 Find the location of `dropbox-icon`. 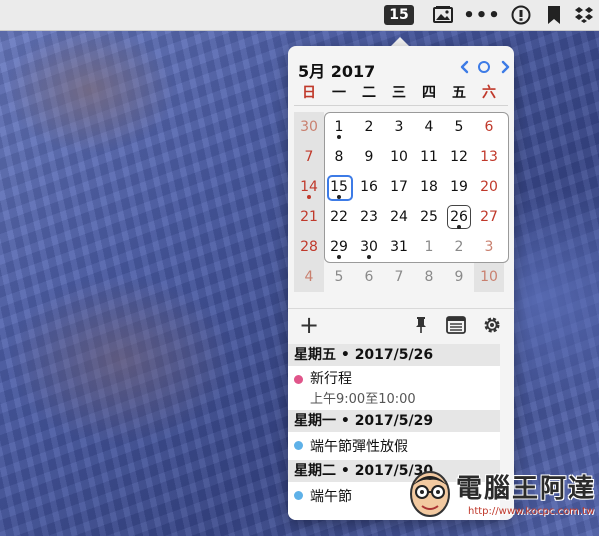

dropbox-icon is located at coordinates (584, 15).